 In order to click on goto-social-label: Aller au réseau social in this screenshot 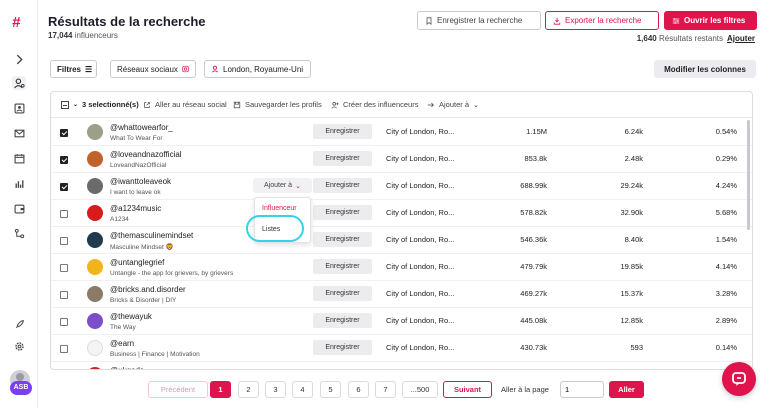, I will do `click(191, 104)`.